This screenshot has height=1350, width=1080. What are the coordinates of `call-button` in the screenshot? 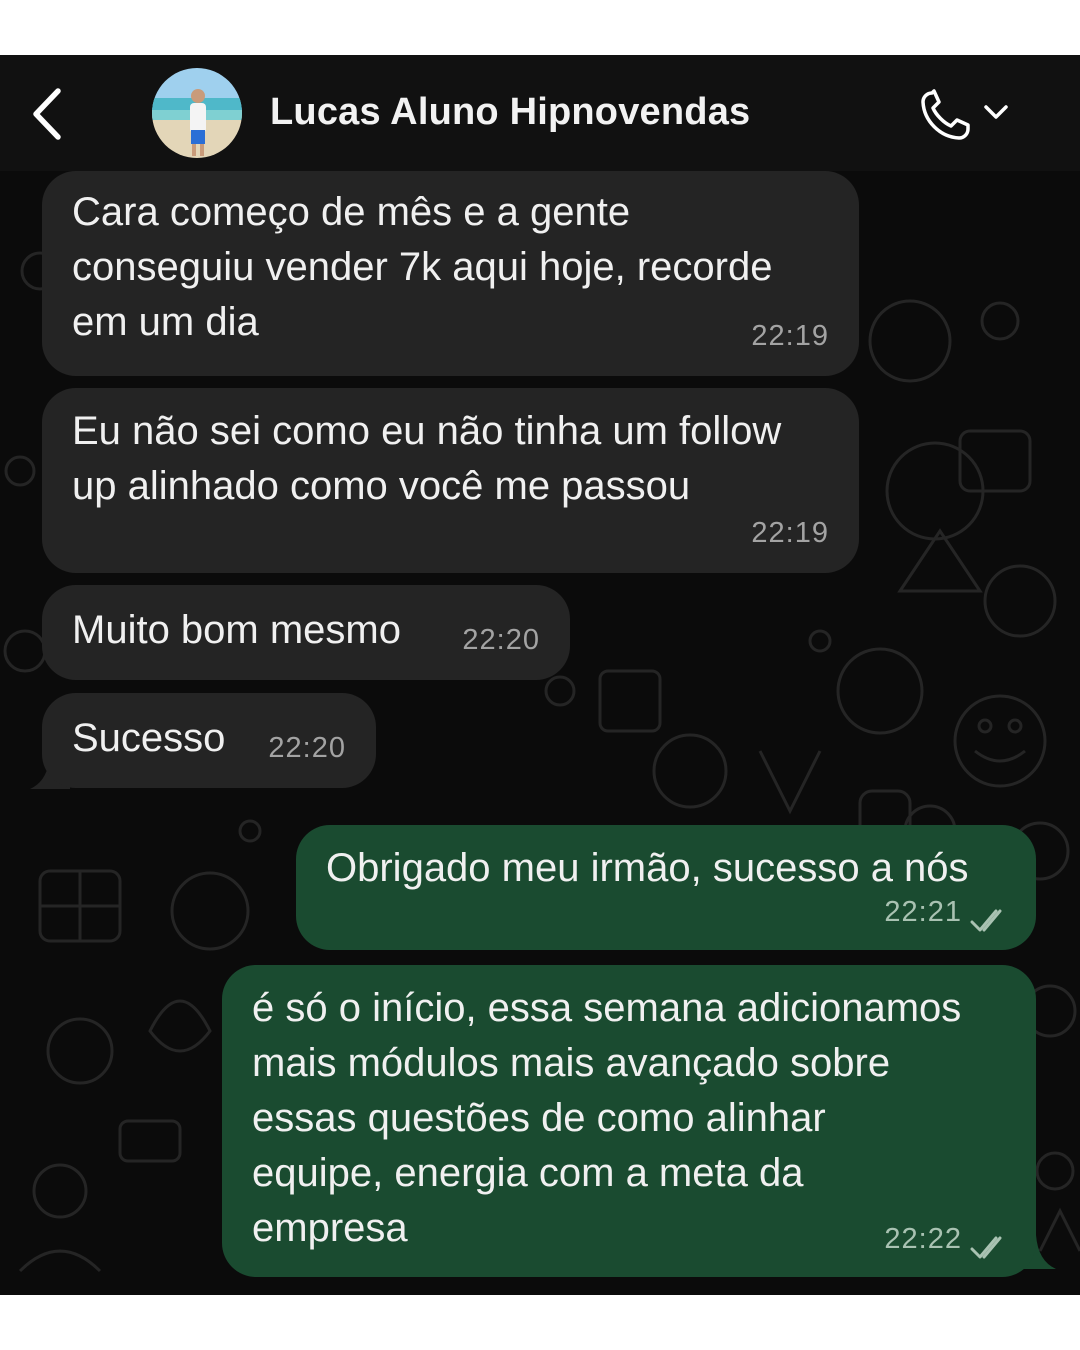 It's located at (968, 115).